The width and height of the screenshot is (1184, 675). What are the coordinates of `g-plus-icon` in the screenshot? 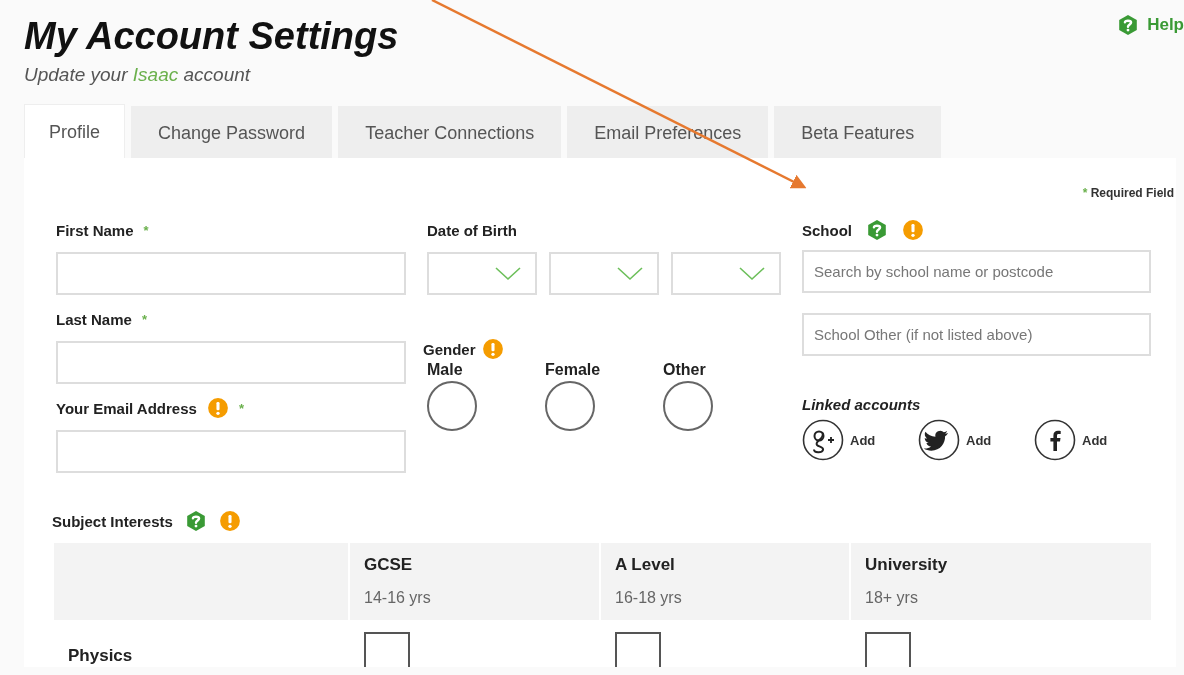 It's located at (823, 440).